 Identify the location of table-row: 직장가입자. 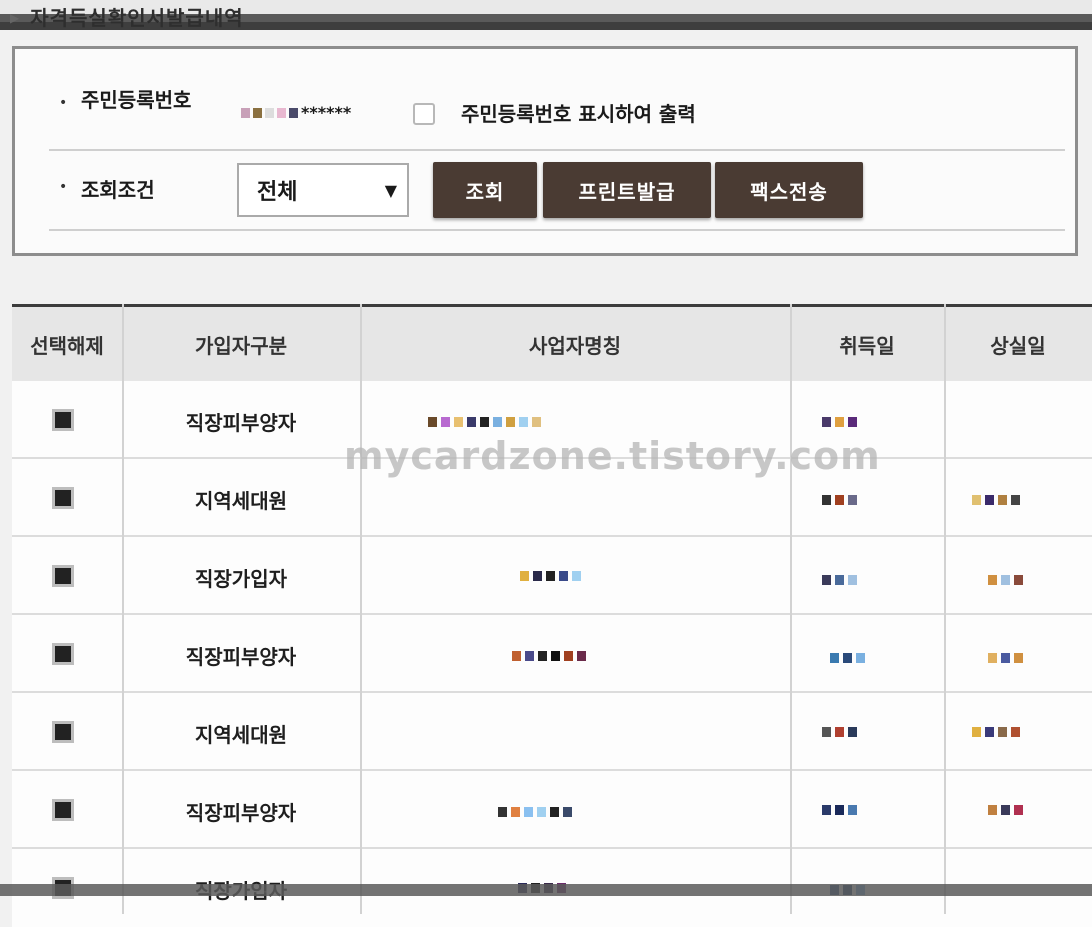
(552, 576).